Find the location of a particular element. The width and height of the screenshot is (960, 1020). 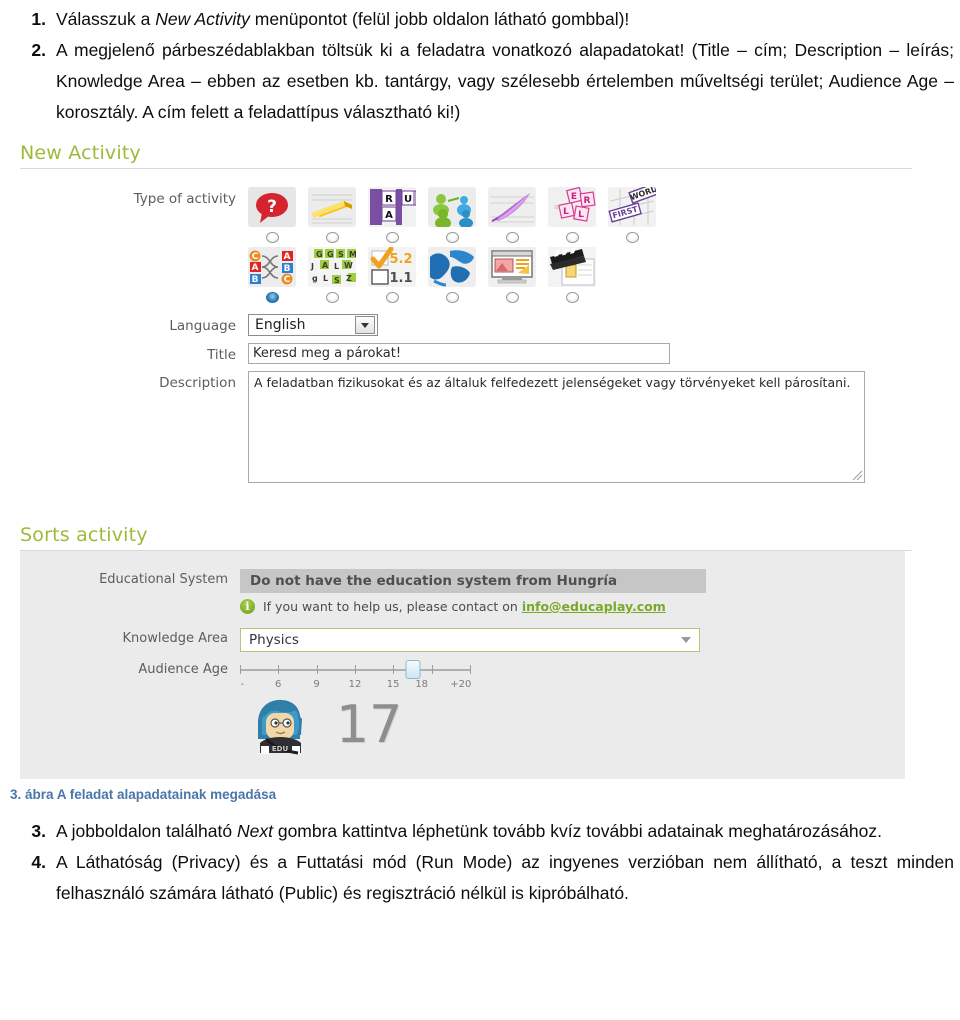

dictation-icon is located at coordinates (512, 207).